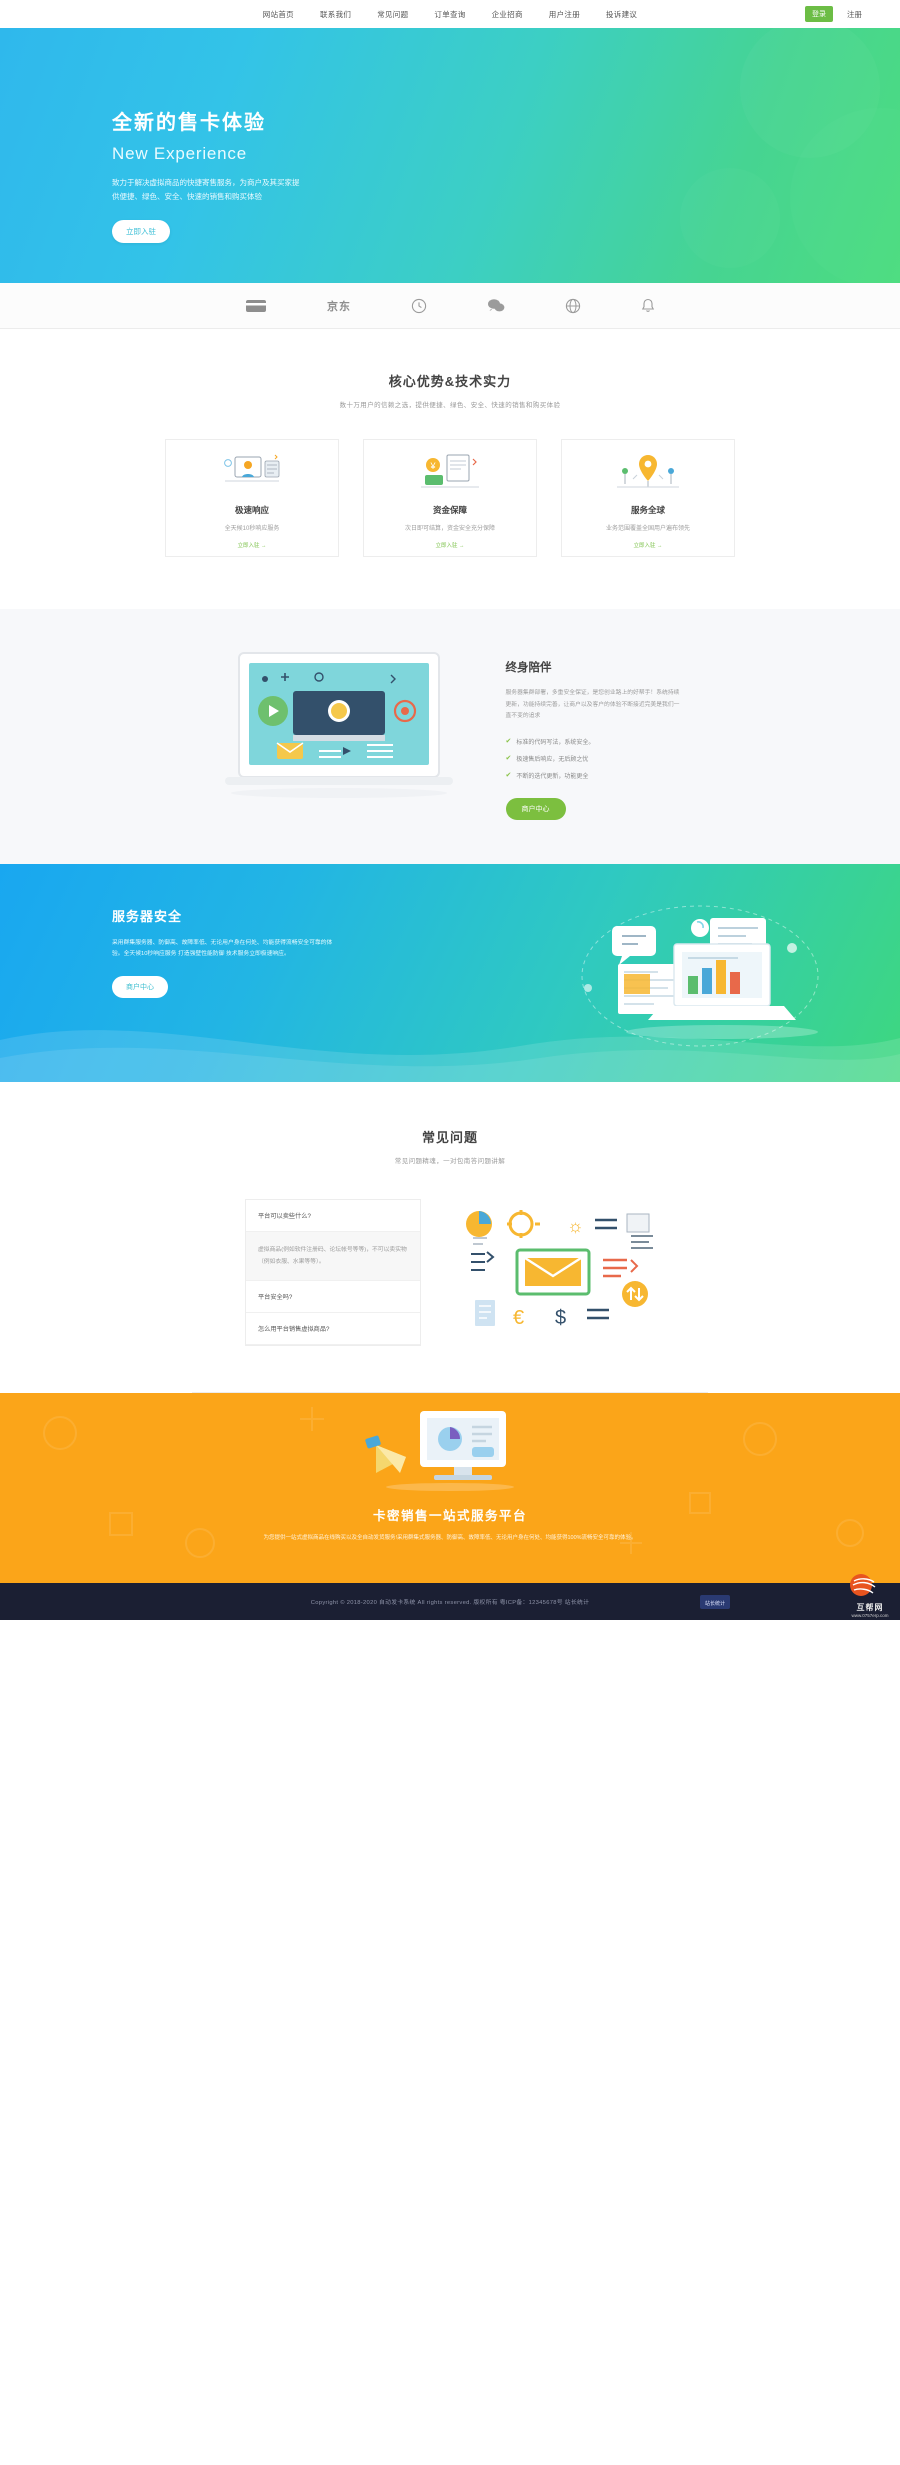  I want to click on nav-item-faq: 常见问题, so click(392, 14).